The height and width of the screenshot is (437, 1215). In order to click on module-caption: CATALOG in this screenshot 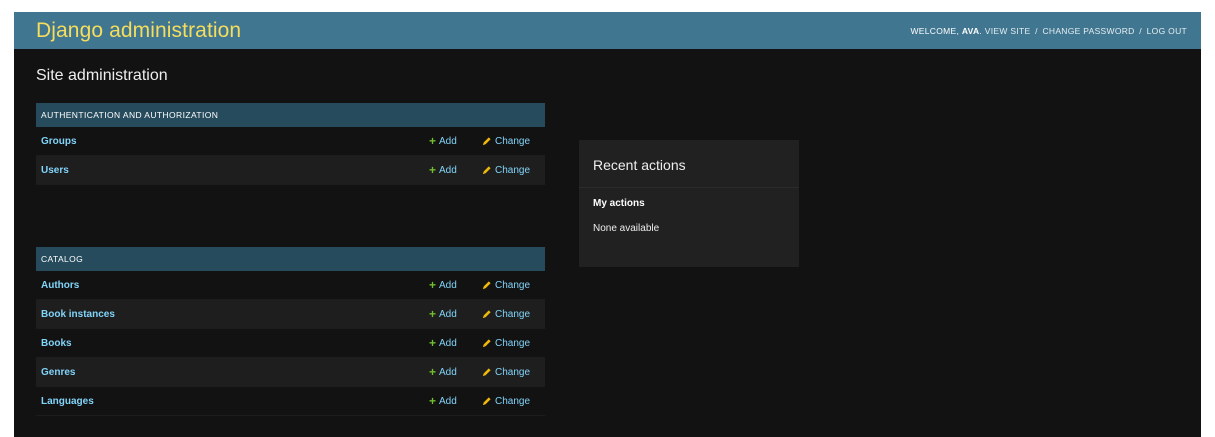, I will do `click(290, 259)`.